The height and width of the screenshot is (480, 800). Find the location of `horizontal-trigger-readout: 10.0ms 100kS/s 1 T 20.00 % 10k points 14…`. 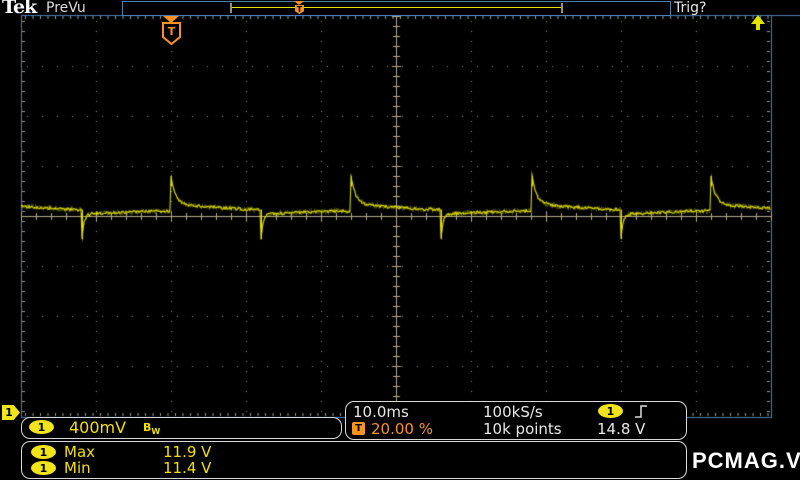

horizontal-trigger-readout: 10.0ms 100kS/s 1 T 20.00 % 10k points 14… is located at coordinates (516, 420).